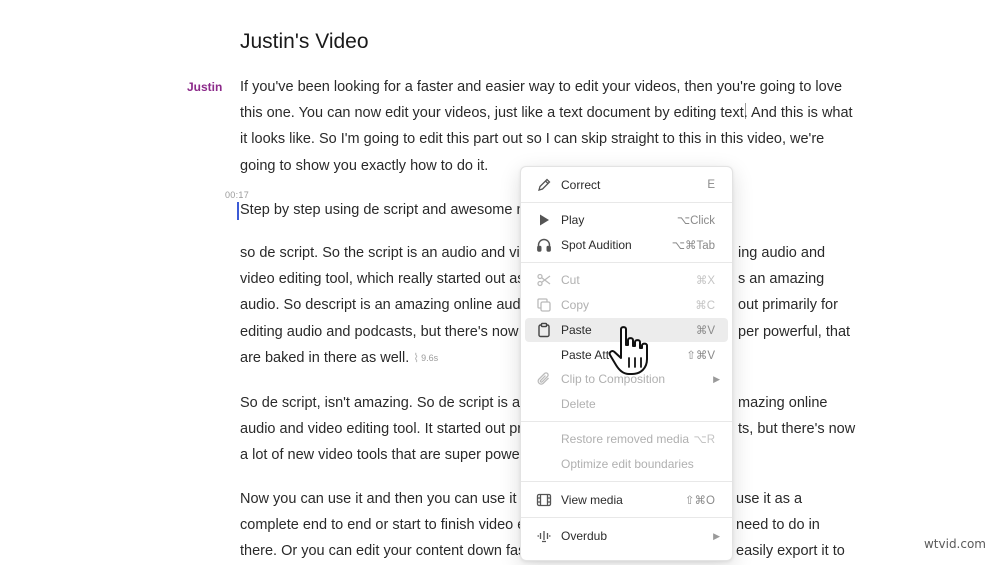 This screenshot has width=1000, height=565. I want to click on playhead-cursor, so click(238, 211).